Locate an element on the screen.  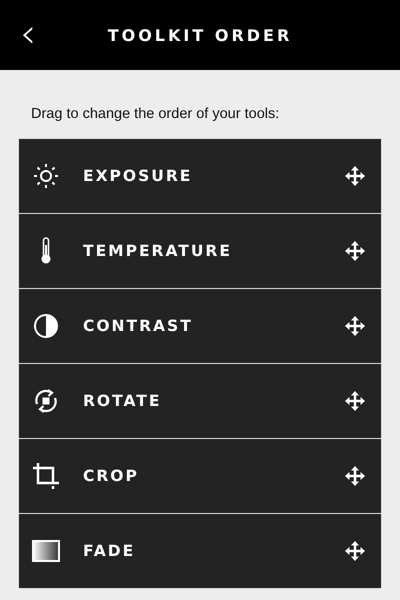
tool-label: FADE is located at coordinates (109, 551).